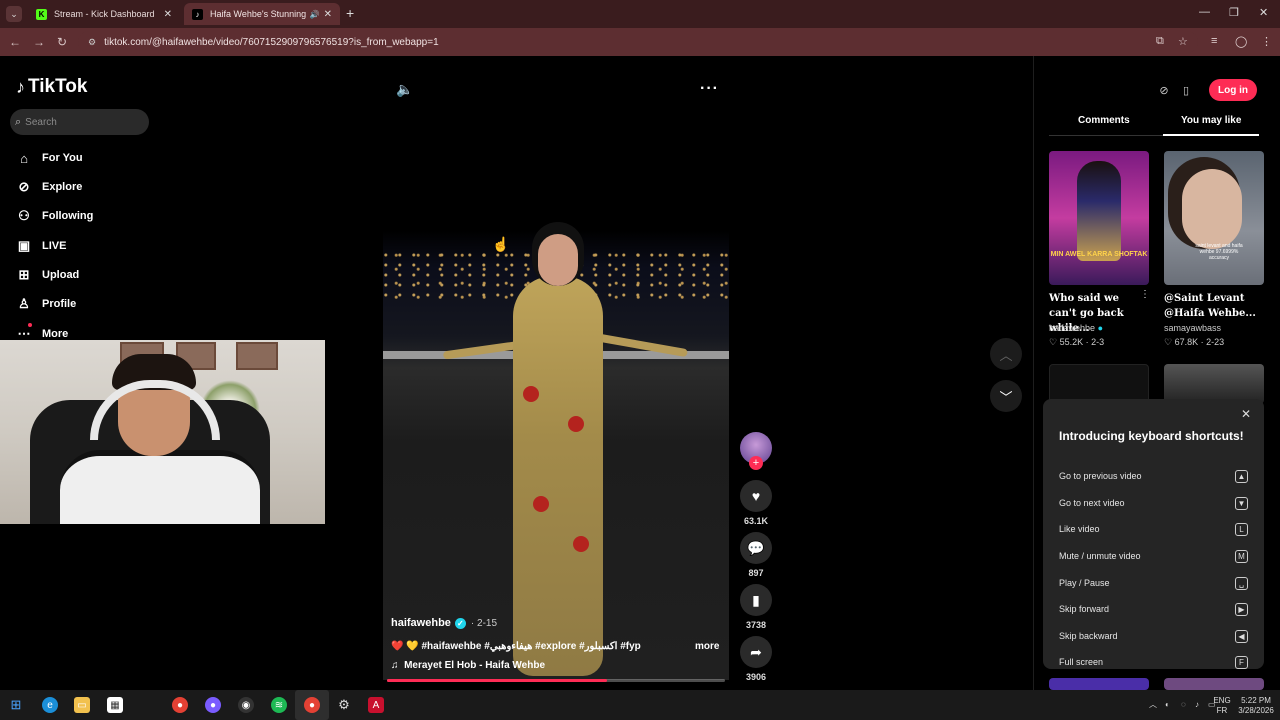 Image resolution: width=1280 pixels, height=720 pixels. I want to click on settings-gear-icon: ⚙, so click(344, 705).